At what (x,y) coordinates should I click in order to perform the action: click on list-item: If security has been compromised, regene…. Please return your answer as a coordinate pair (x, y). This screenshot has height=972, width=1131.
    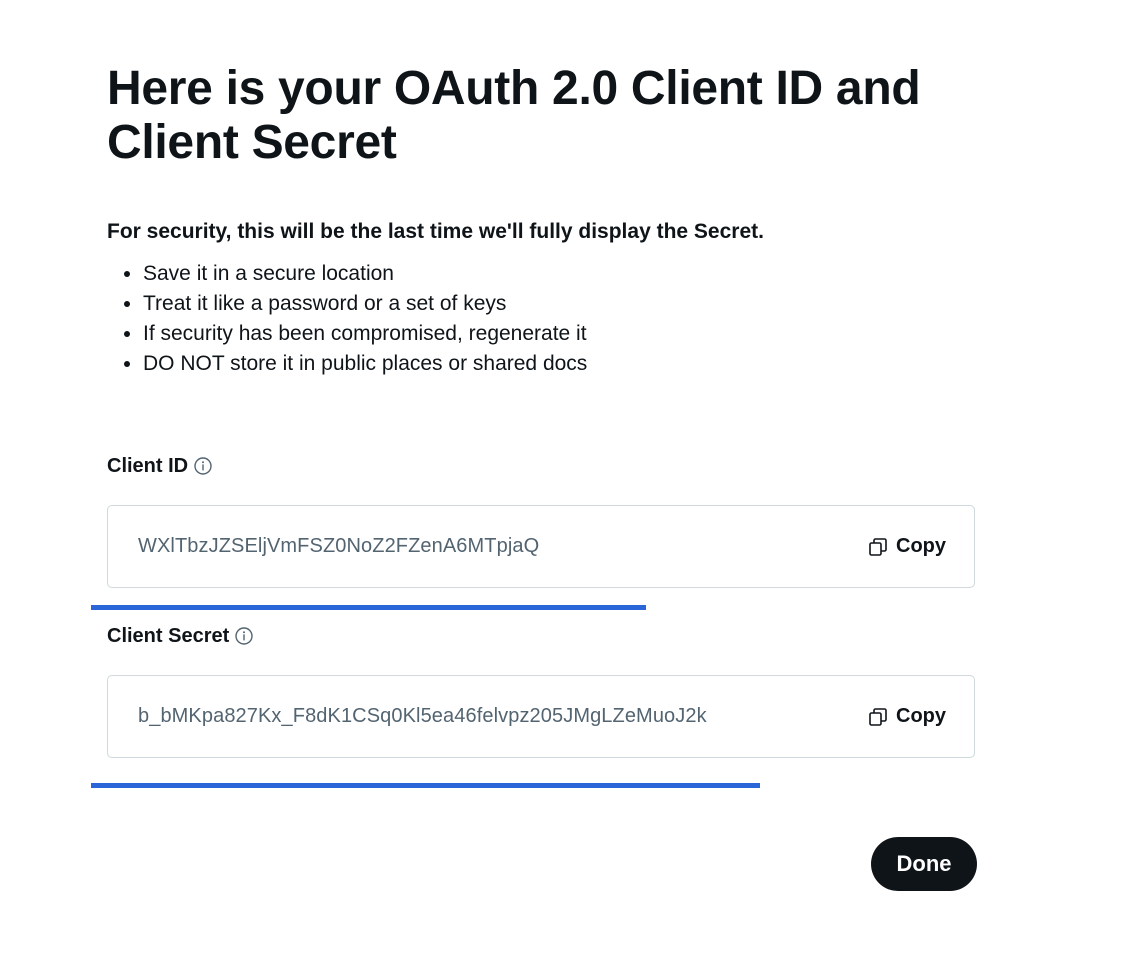
    Looking at the image, I should click on (365, 334).